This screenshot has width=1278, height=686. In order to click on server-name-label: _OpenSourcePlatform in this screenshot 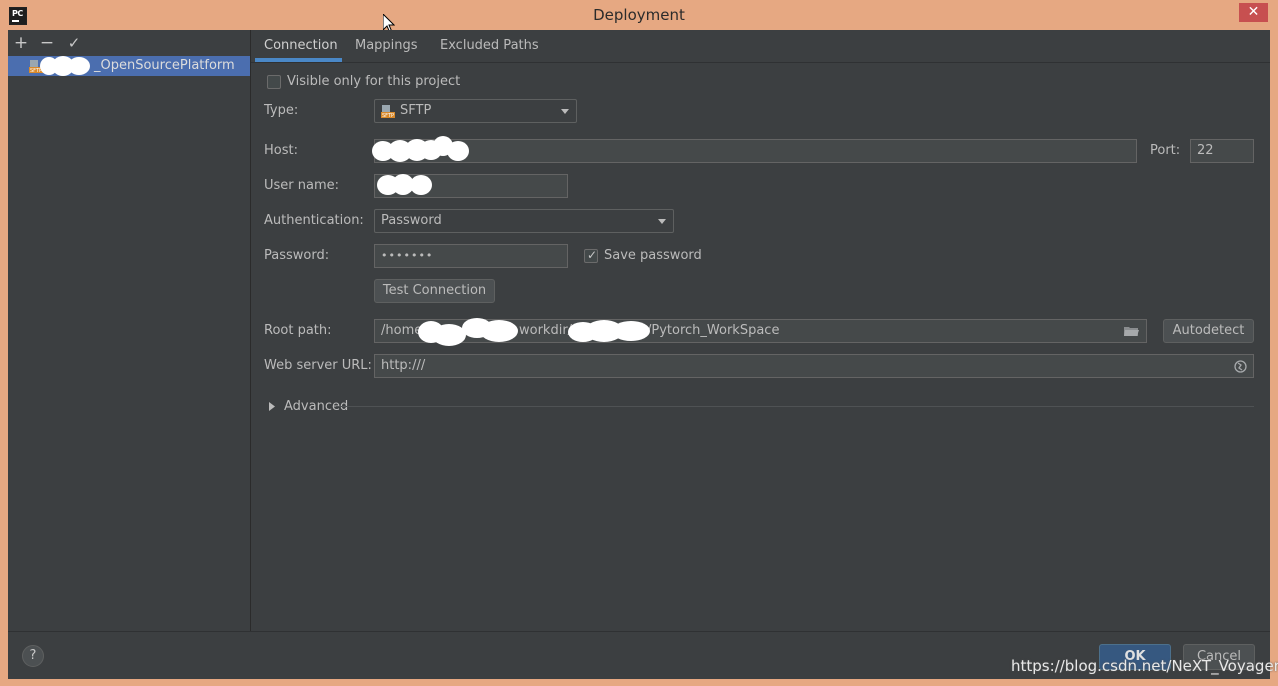, I will do `click(164, 65)`.